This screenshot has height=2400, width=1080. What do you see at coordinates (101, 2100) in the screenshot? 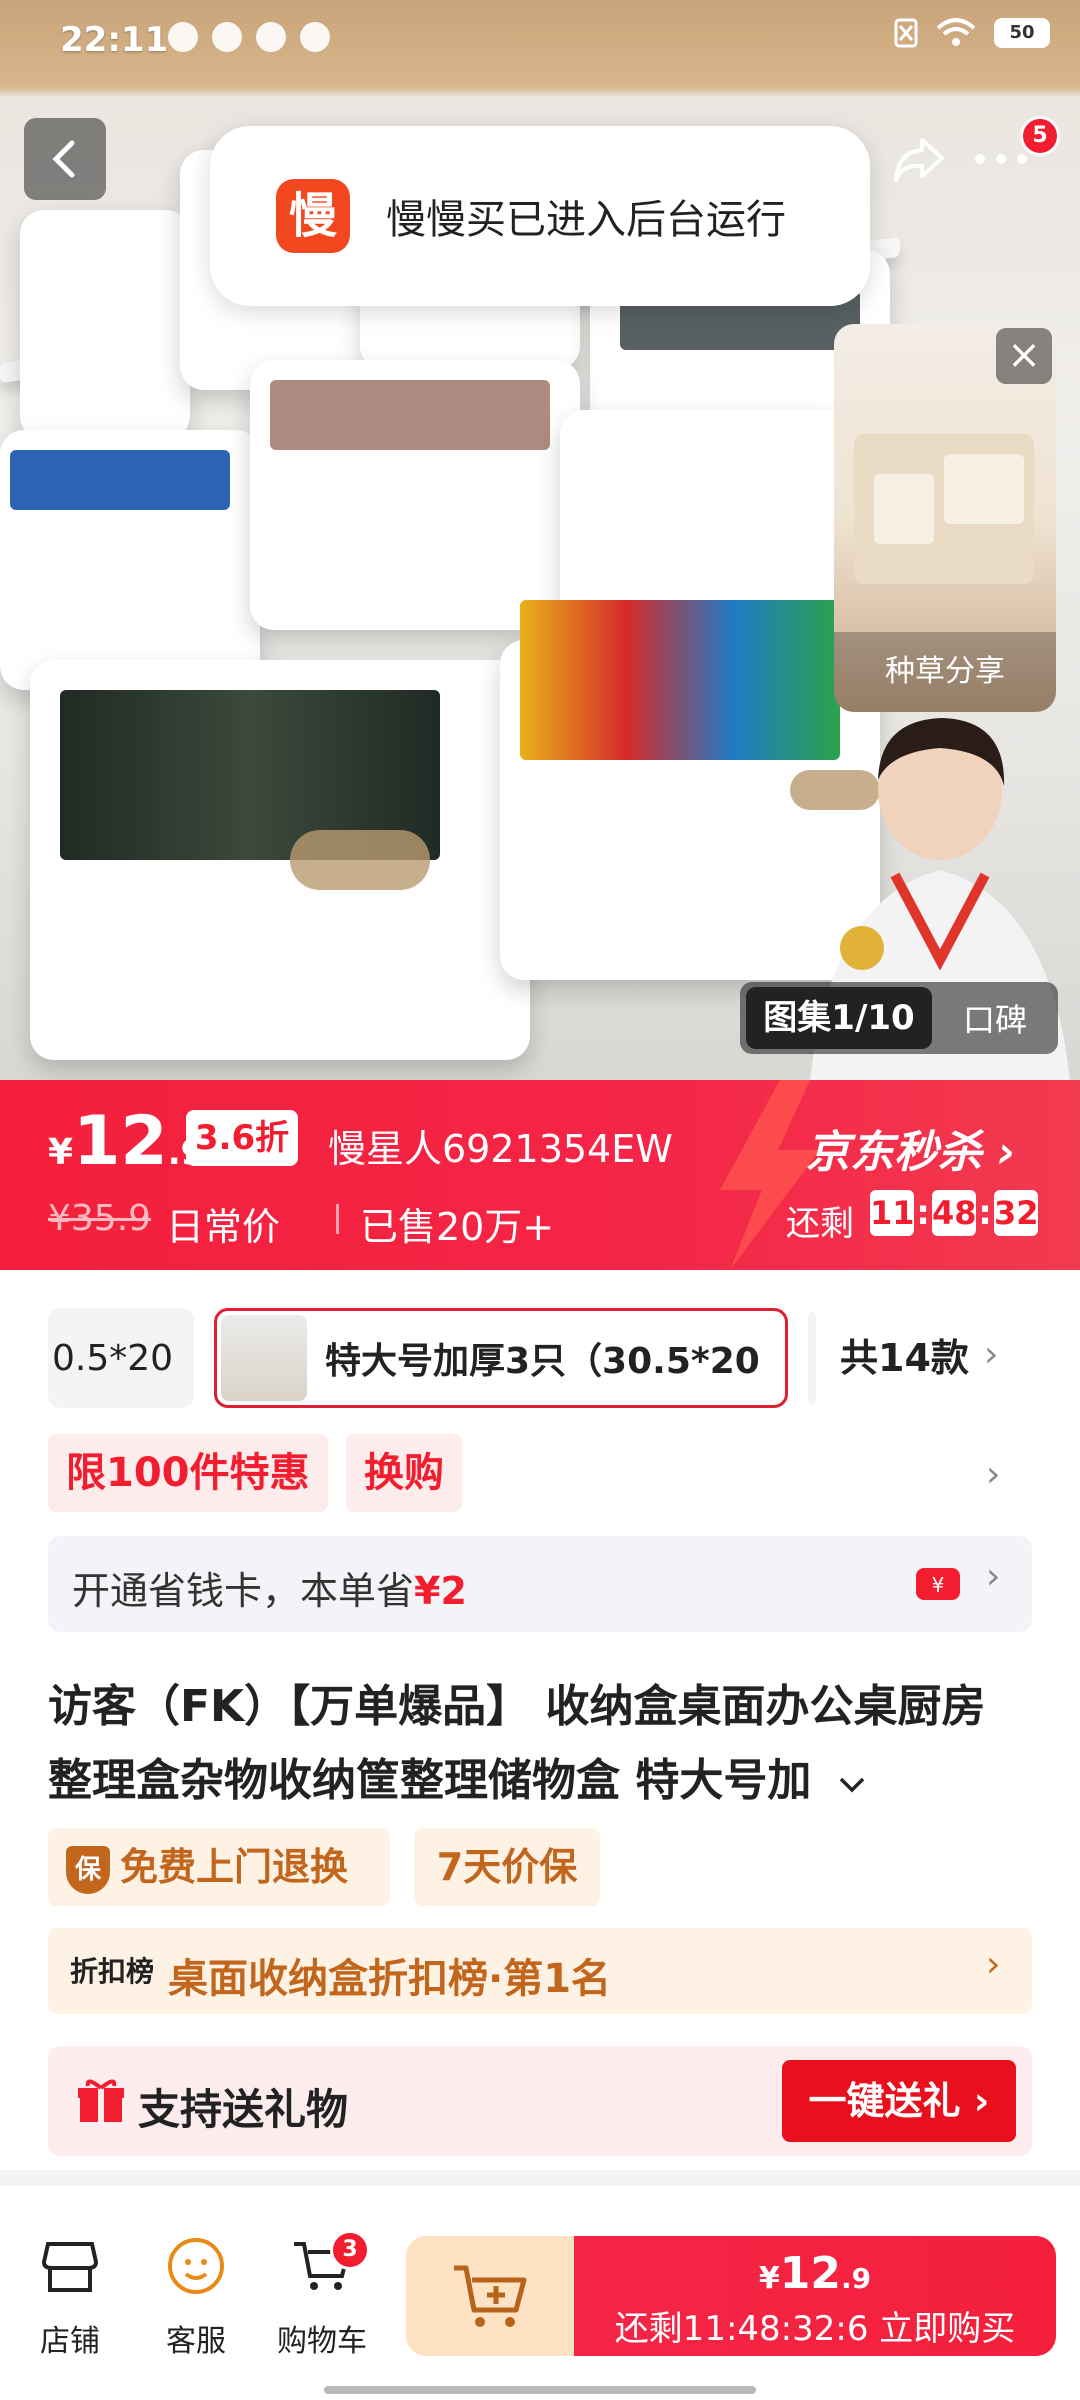
I see `gift-icon` at bounding box center [101, 2100].